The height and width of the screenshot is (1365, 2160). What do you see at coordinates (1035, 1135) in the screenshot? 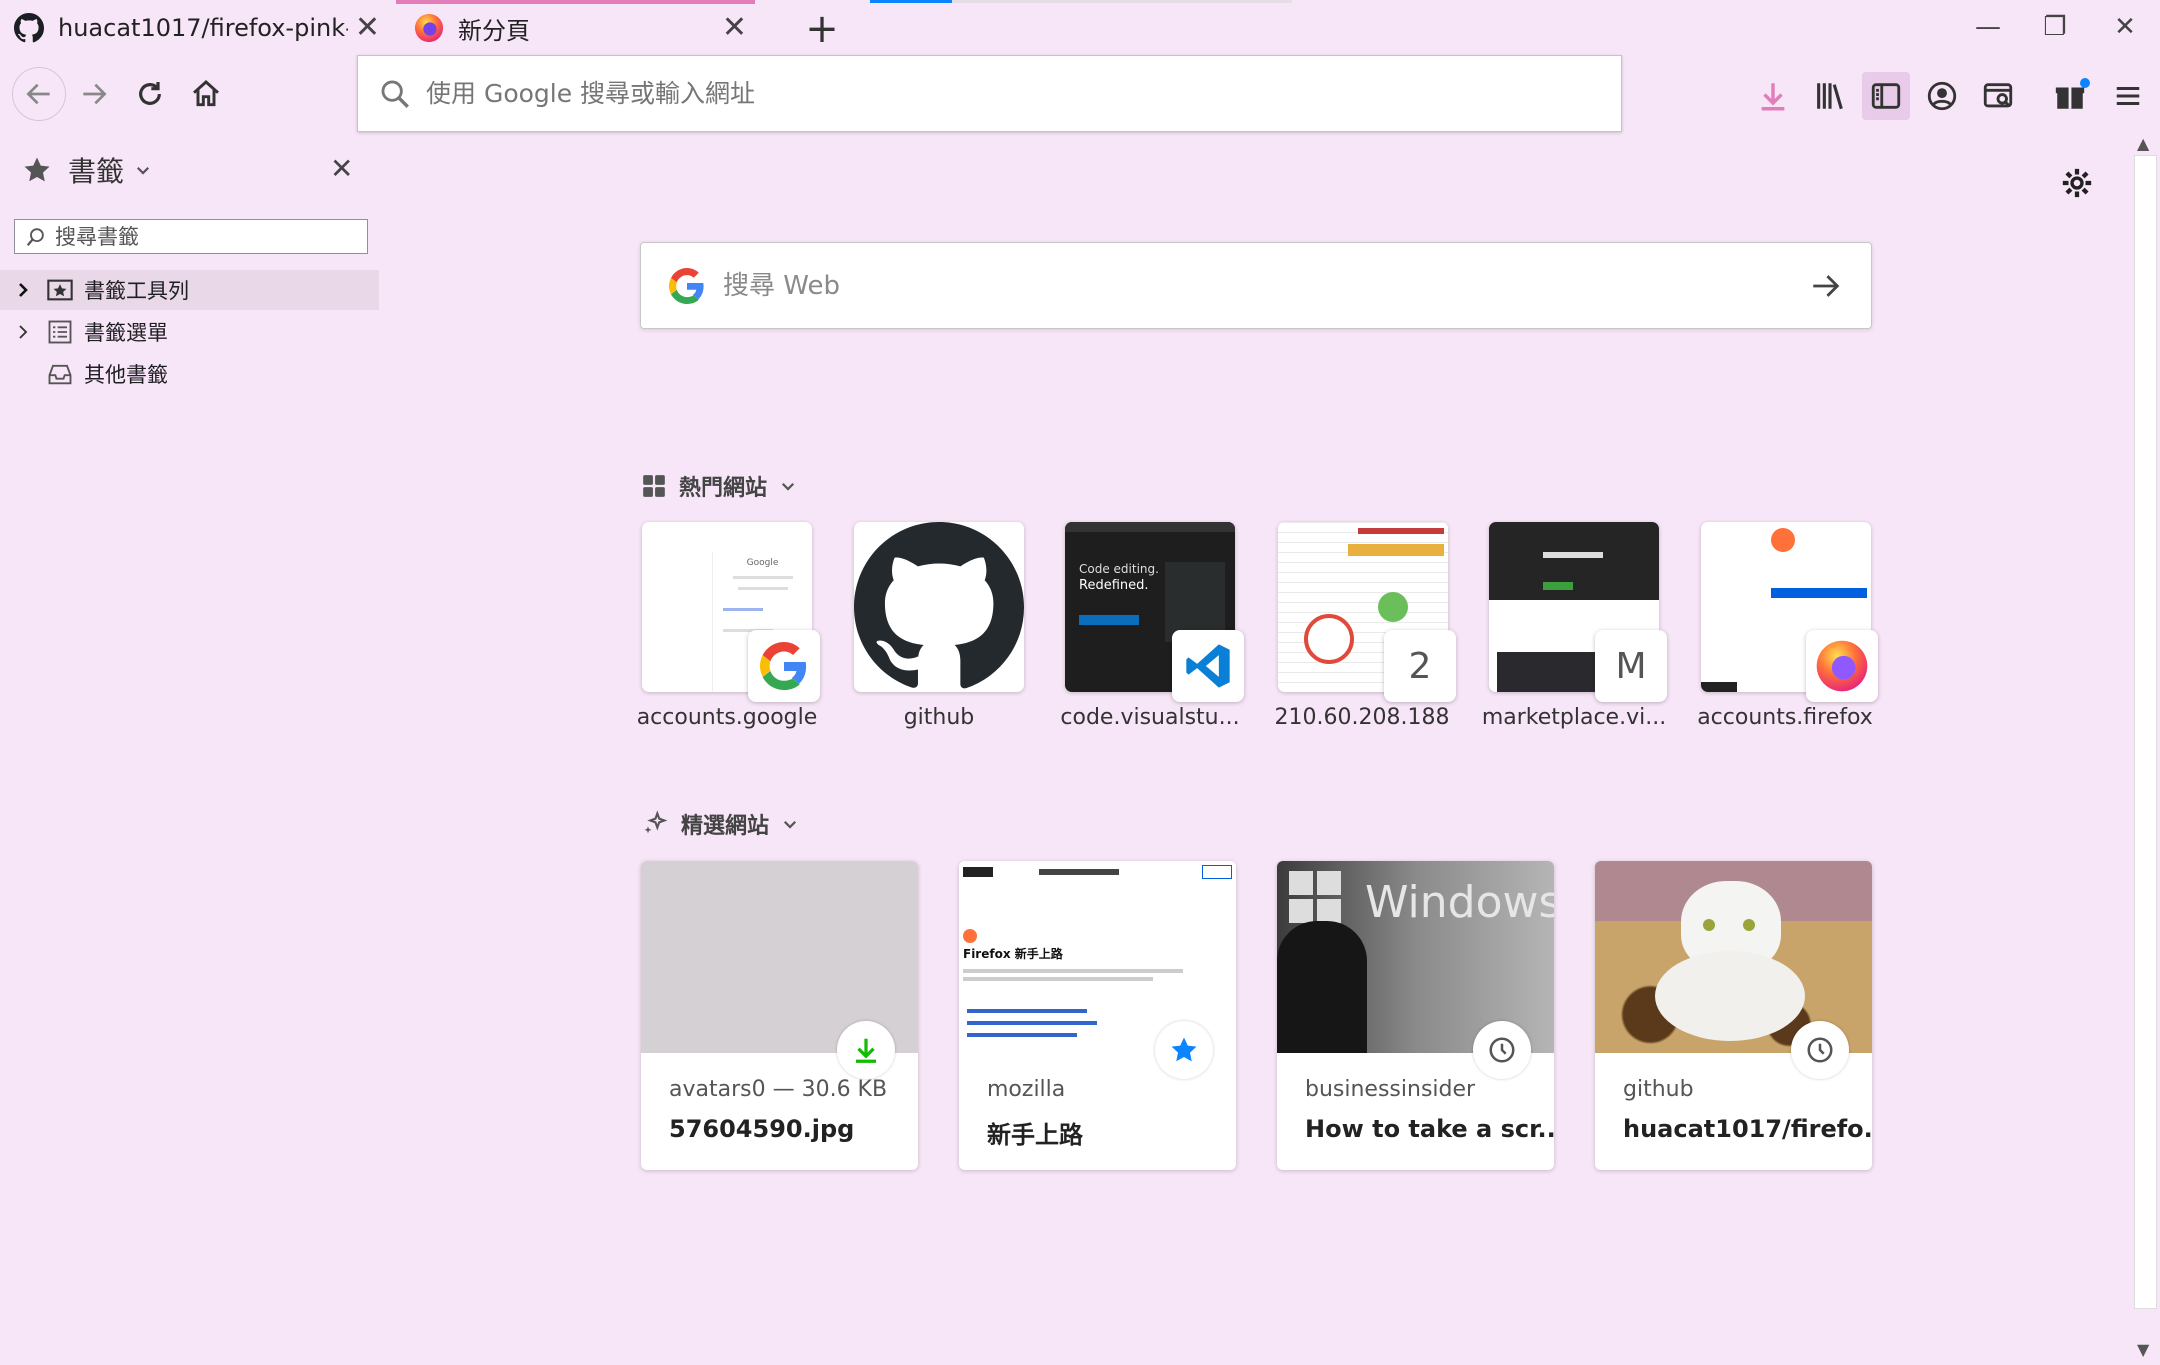
I see `card-title: 新手上路` at bounding box center [1035, 1135].